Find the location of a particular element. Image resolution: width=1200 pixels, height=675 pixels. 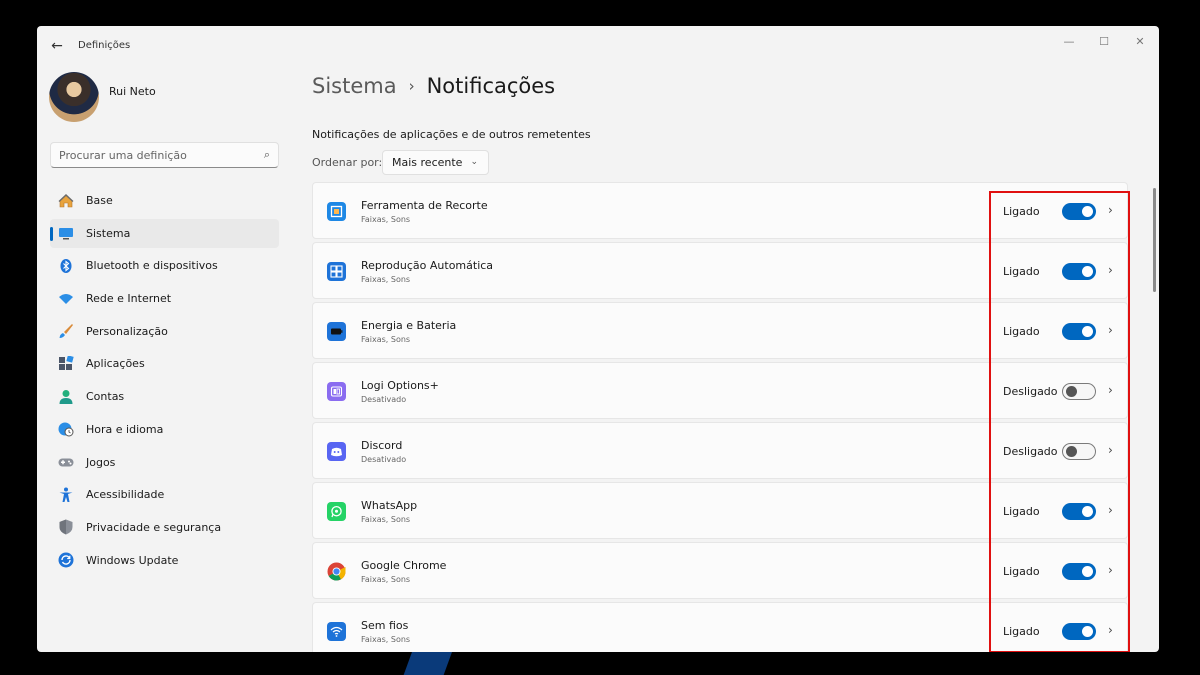

accessibility-icon is located at coordinates (66, 495).